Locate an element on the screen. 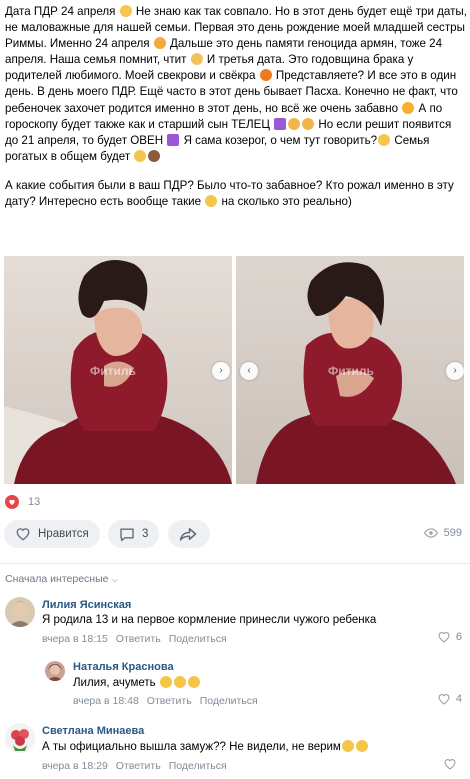 The width and height of the screenshot is (470, 779). smiling-hearts-emoji is located at coordinates (159, 43).